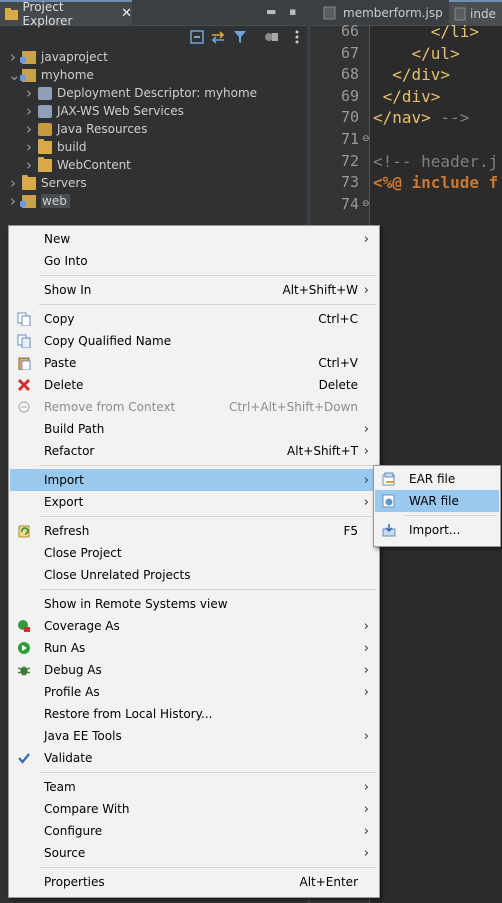  I want to click on tree-item-servers: › Servers, so click(153, 183).